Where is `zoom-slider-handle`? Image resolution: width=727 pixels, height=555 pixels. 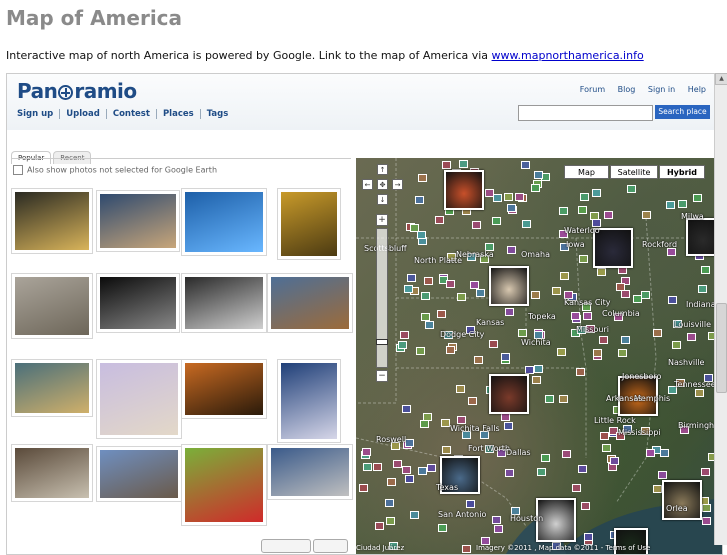 zoom-slider-handle is located at coordinates (382, 342).